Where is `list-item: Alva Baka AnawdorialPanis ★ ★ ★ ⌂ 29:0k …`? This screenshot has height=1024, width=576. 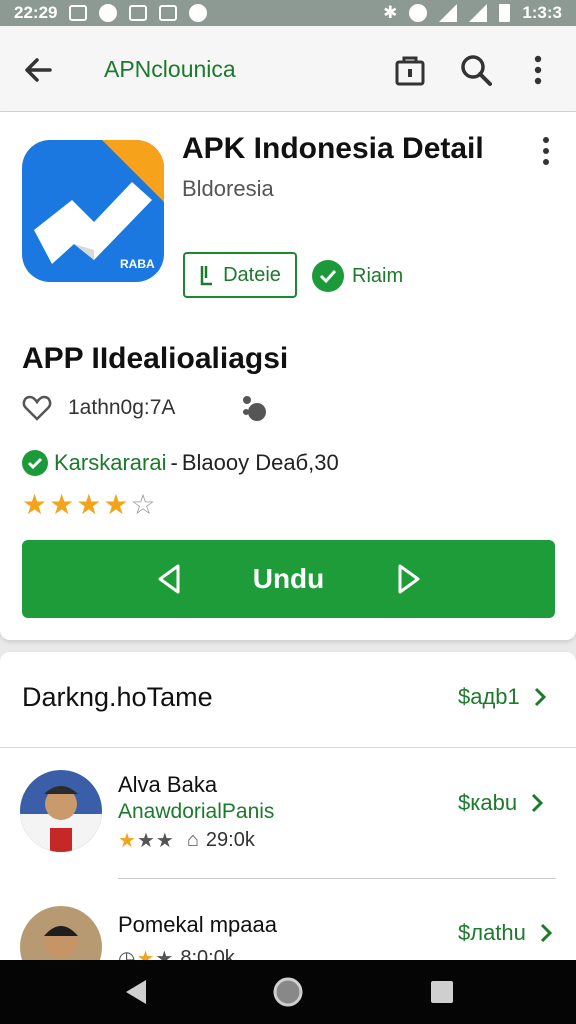 list-item: Alva Baka AnawdorialPanis ★ ★ ★ ⌂ 29:0k … is located at coordinates (288, 827).